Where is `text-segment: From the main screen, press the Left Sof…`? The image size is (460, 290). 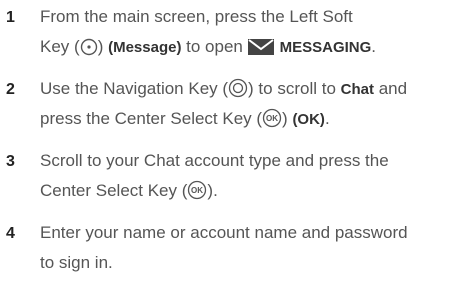 text-segment: From the main screen, press the Left Sof… is located at coordinates (196, 16).